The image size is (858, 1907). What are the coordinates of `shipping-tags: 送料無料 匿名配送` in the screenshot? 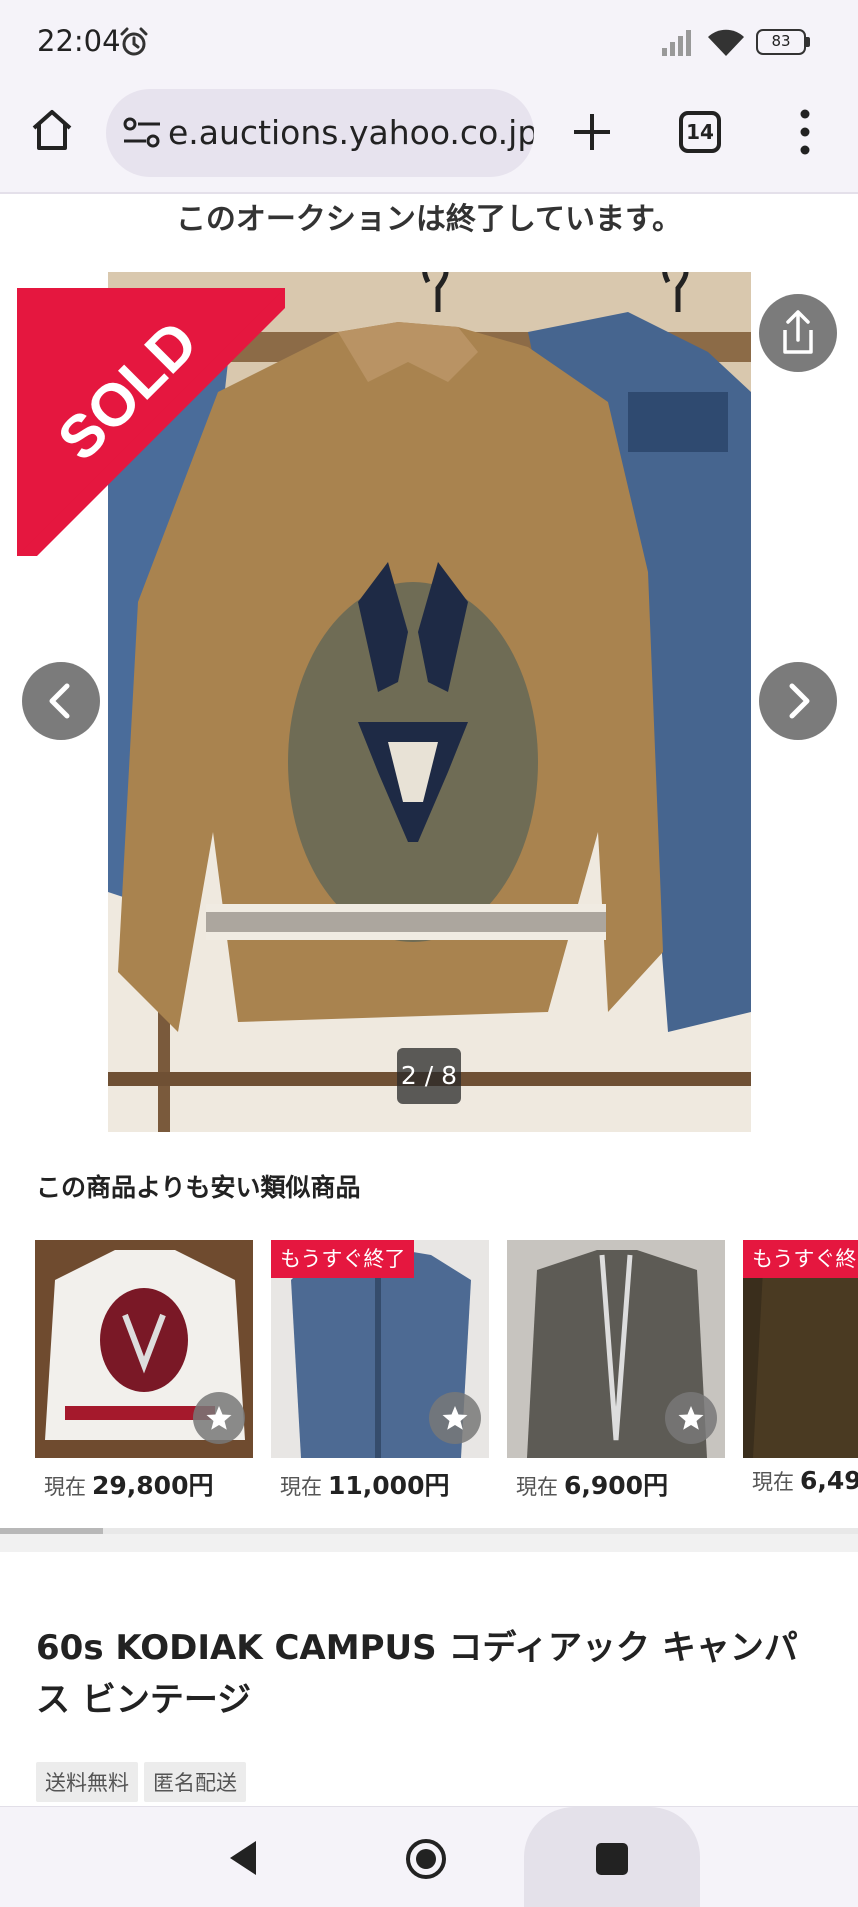 It's located at (144, 1782).